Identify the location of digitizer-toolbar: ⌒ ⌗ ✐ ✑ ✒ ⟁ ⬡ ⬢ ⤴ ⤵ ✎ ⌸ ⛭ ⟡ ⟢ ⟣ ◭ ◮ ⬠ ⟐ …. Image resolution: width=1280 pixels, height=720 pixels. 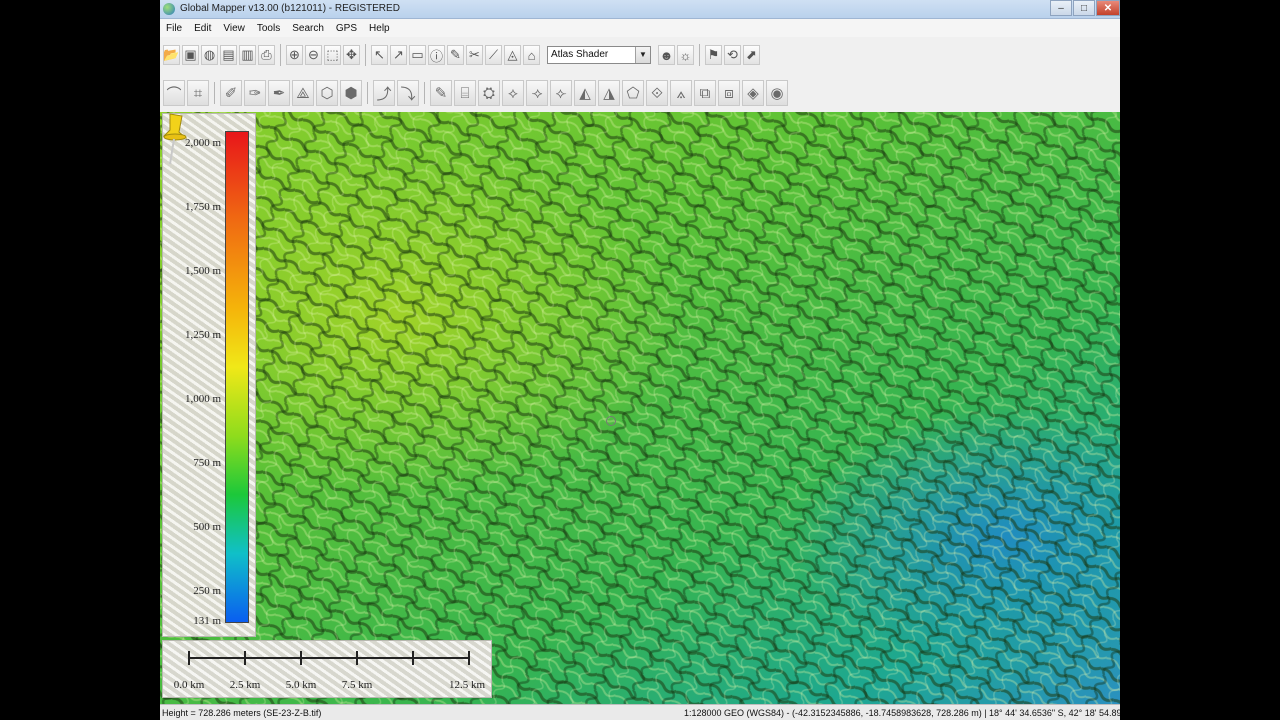
(475, 93).